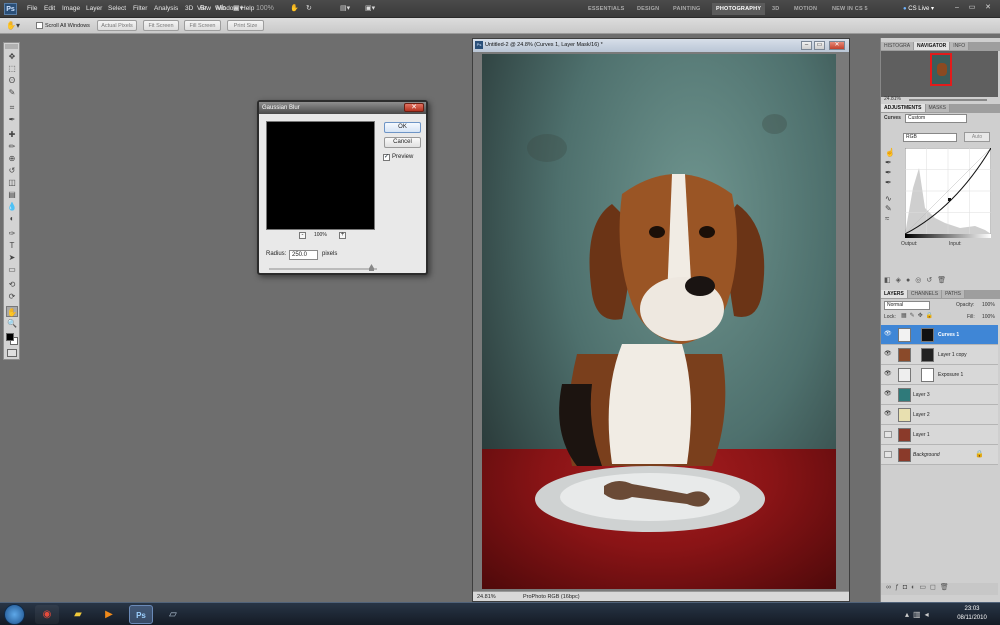  I want to click on curve-point-icon: ∿, so click(890, 199).